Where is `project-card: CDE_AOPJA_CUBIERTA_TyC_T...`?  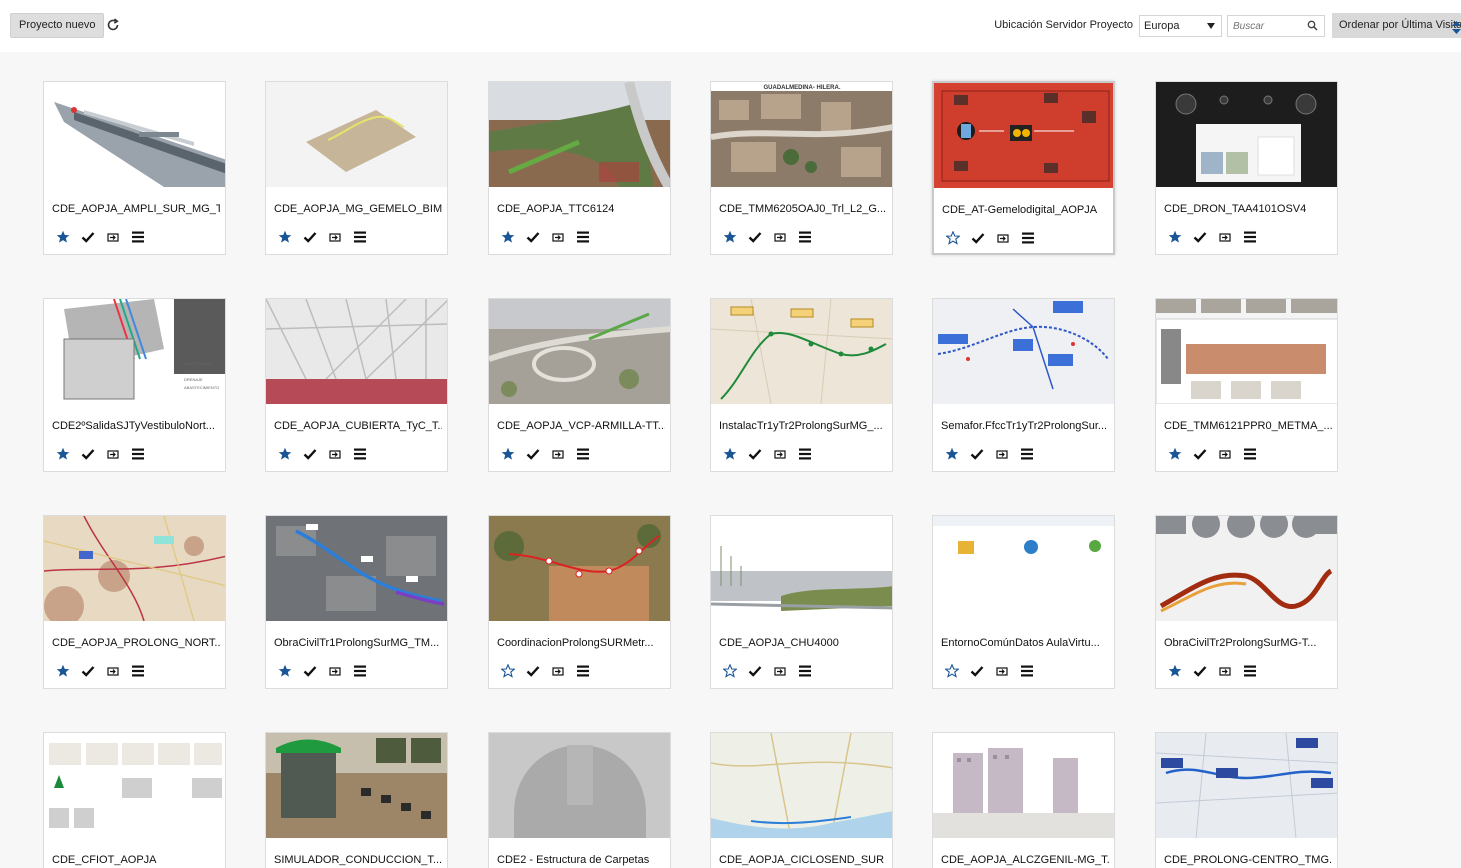 project-card: CDE_AOPJA_CUBIERTA_TyC_T... is located at coordinates (356, 385).